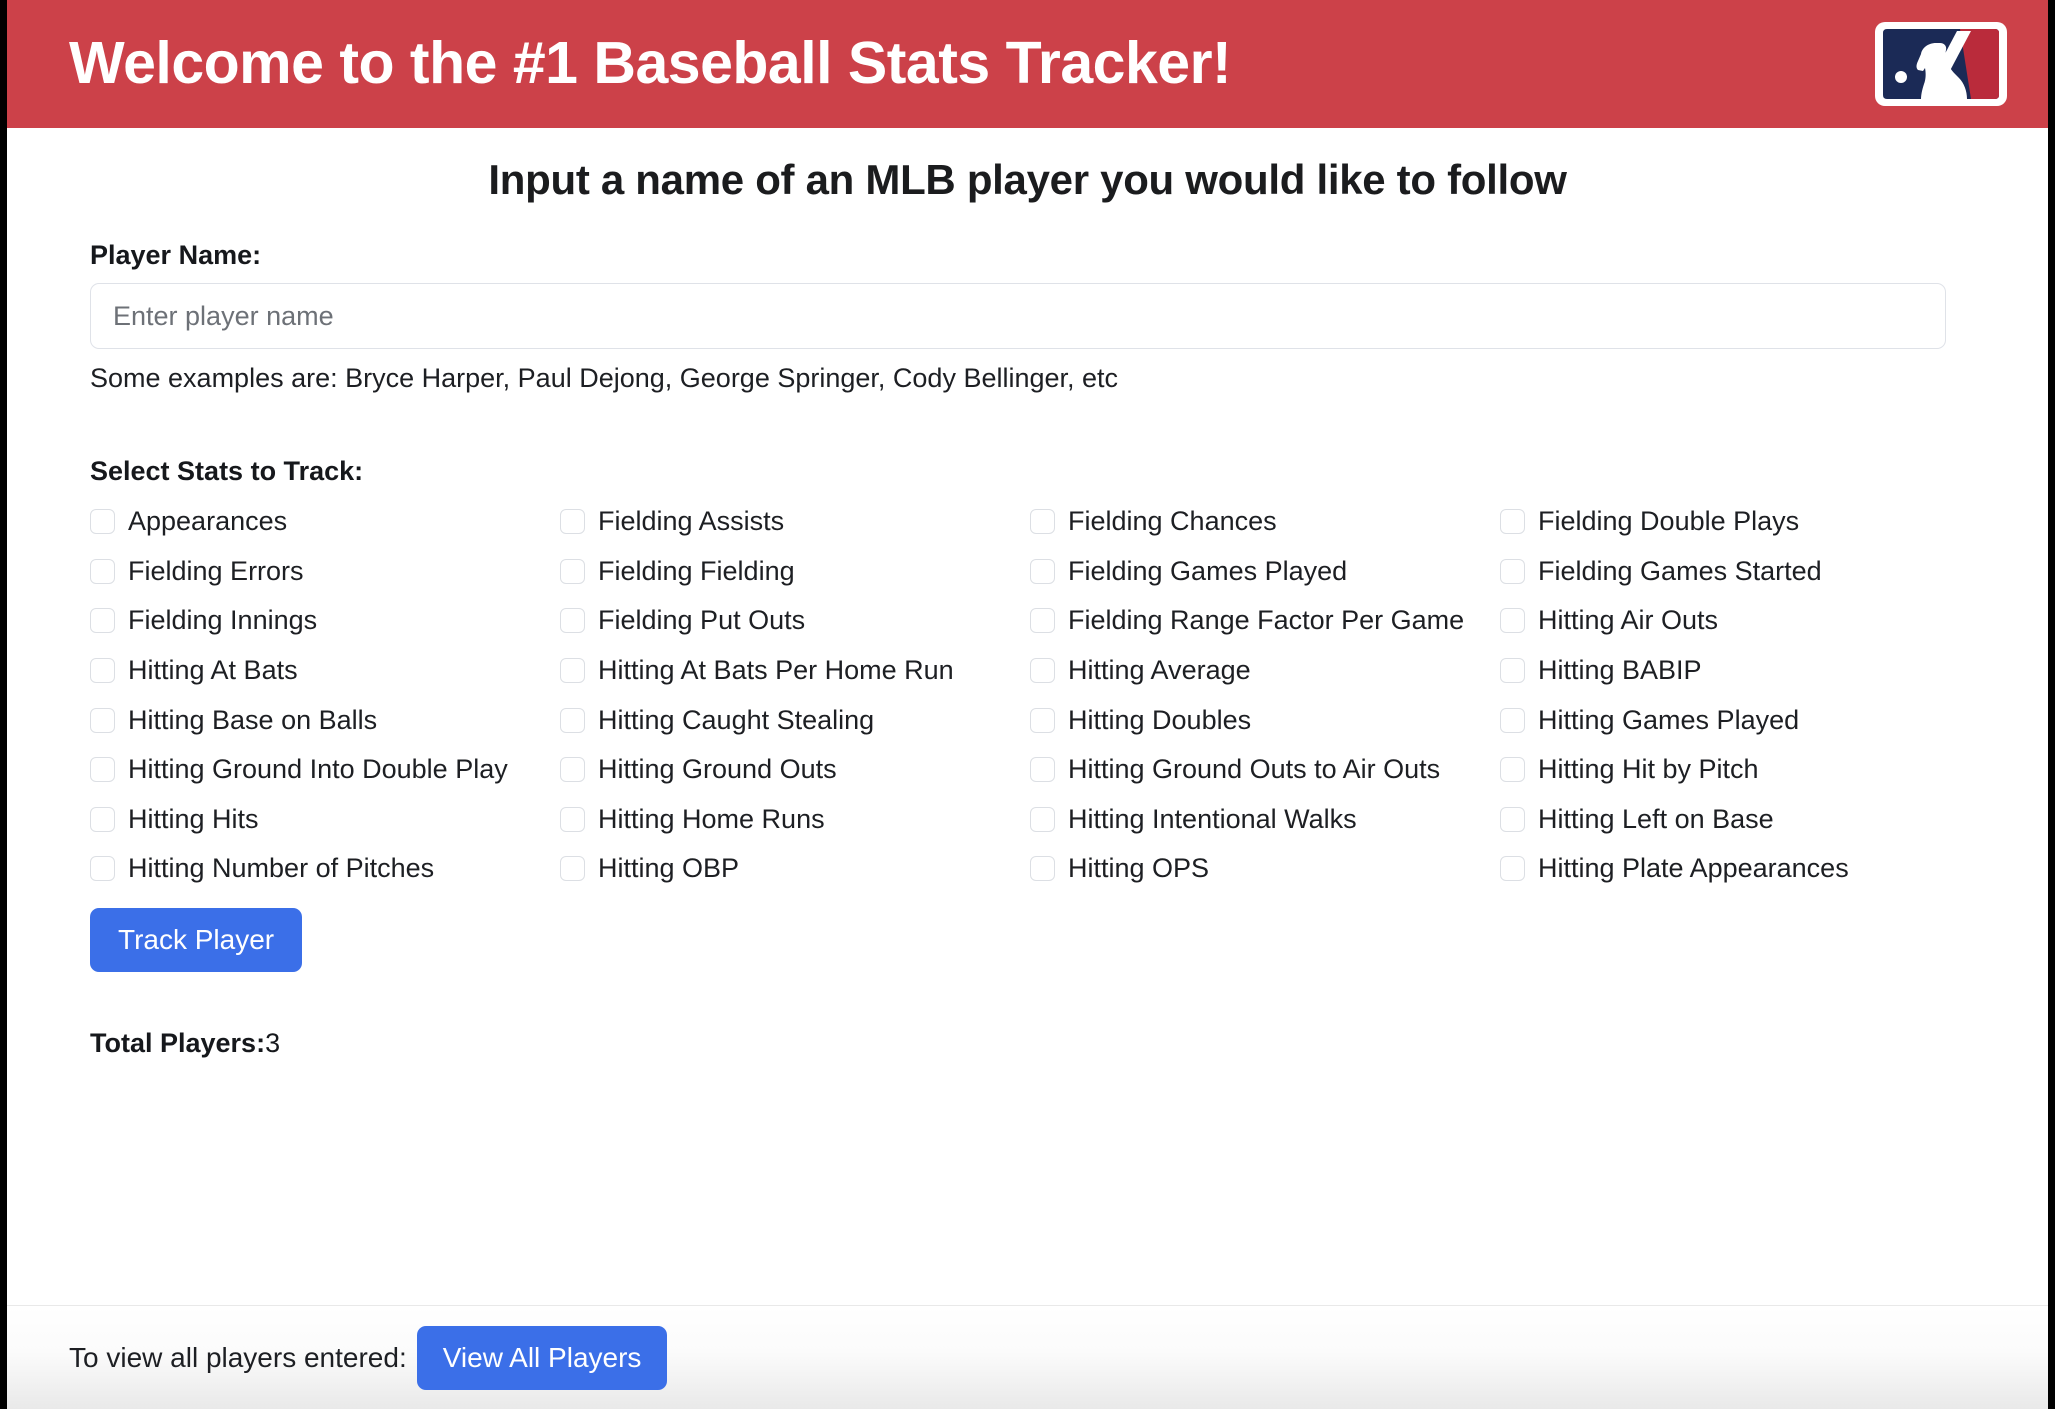  I want to click on footer-text: To view all players entered:, so click(238, 1357).